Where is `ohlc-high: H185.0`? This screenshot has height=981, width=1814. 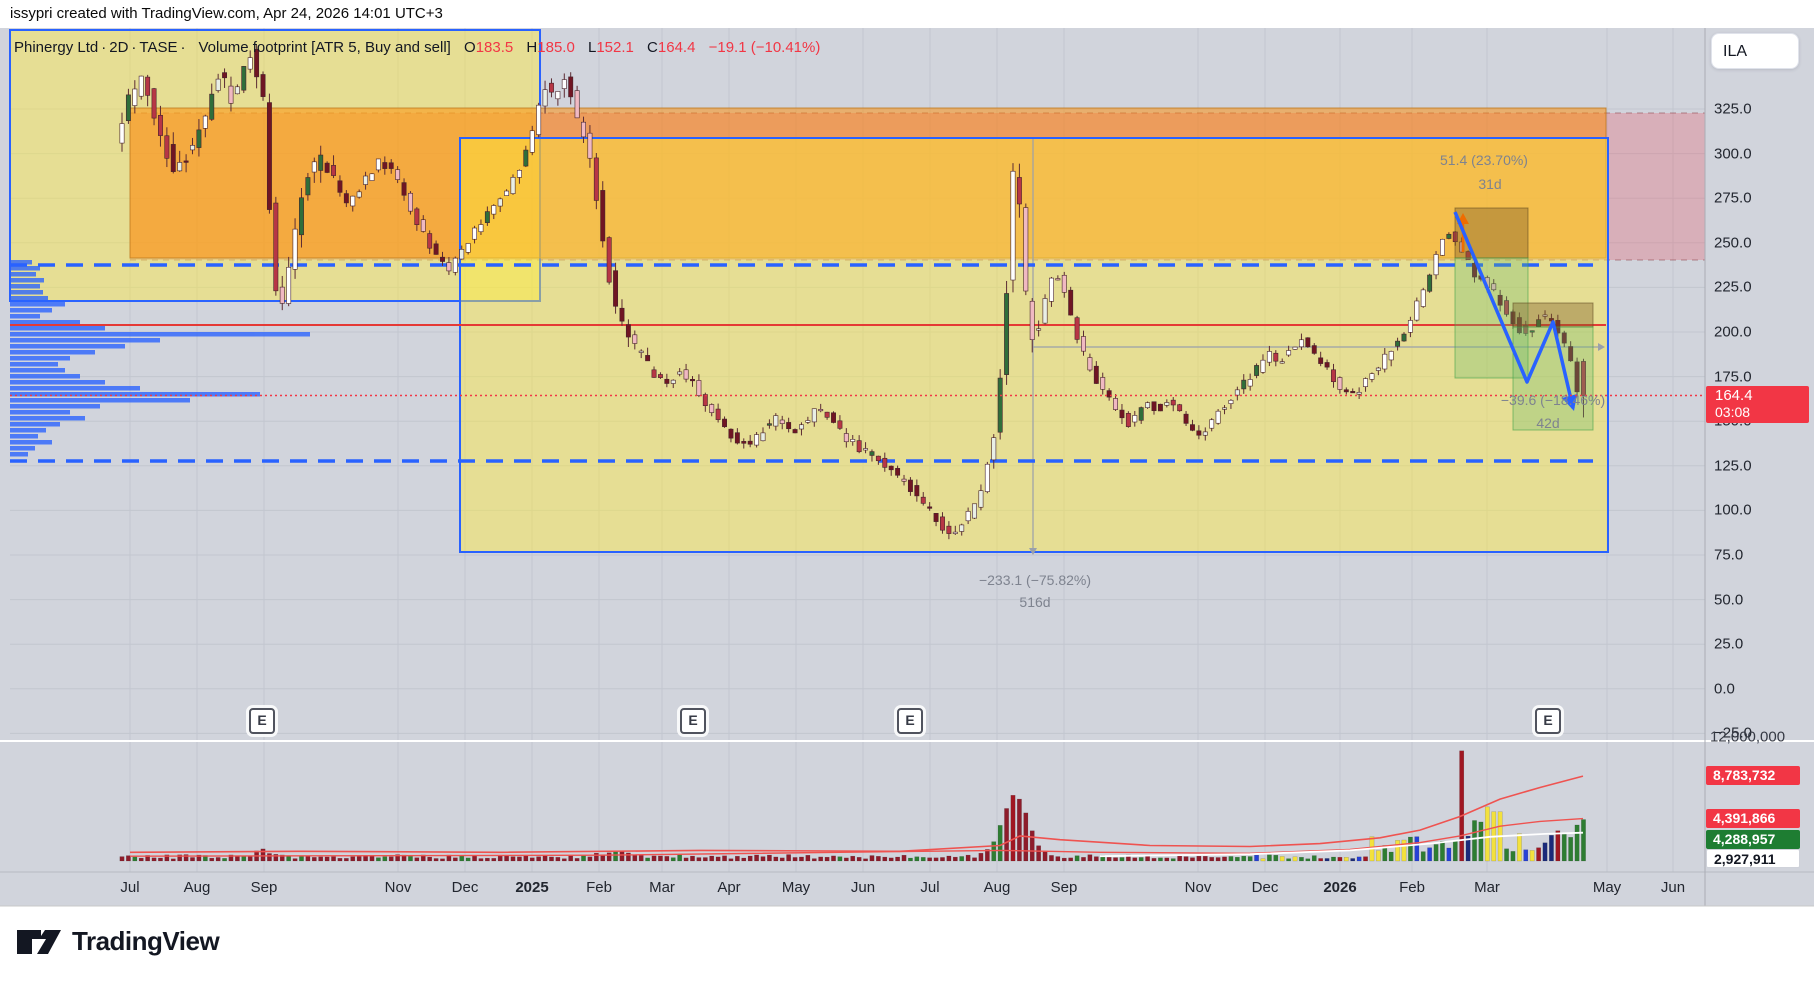
ohlc-high: H185.0 is located at coordinates (550, 47).